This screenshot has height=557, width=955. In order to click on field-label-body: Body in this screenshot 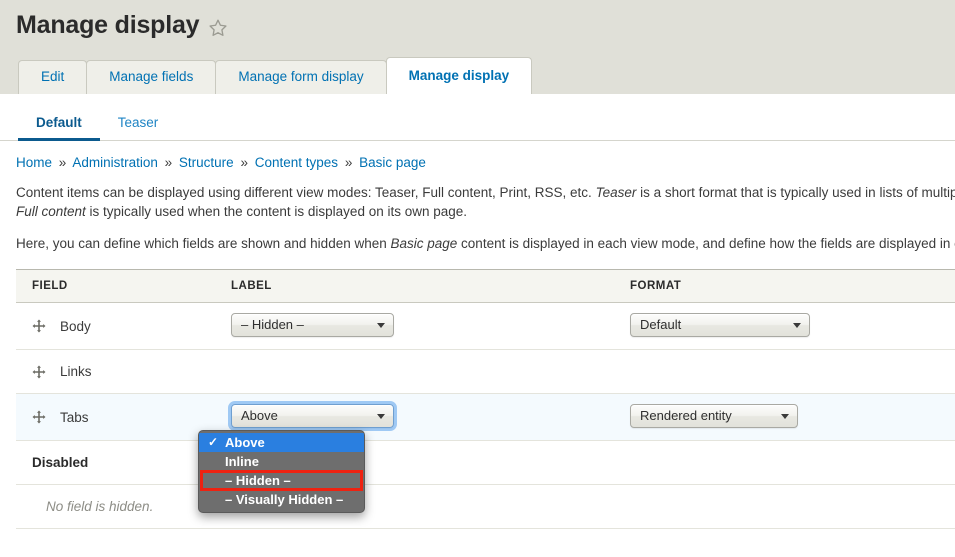, I will do `click(75, 326)`.